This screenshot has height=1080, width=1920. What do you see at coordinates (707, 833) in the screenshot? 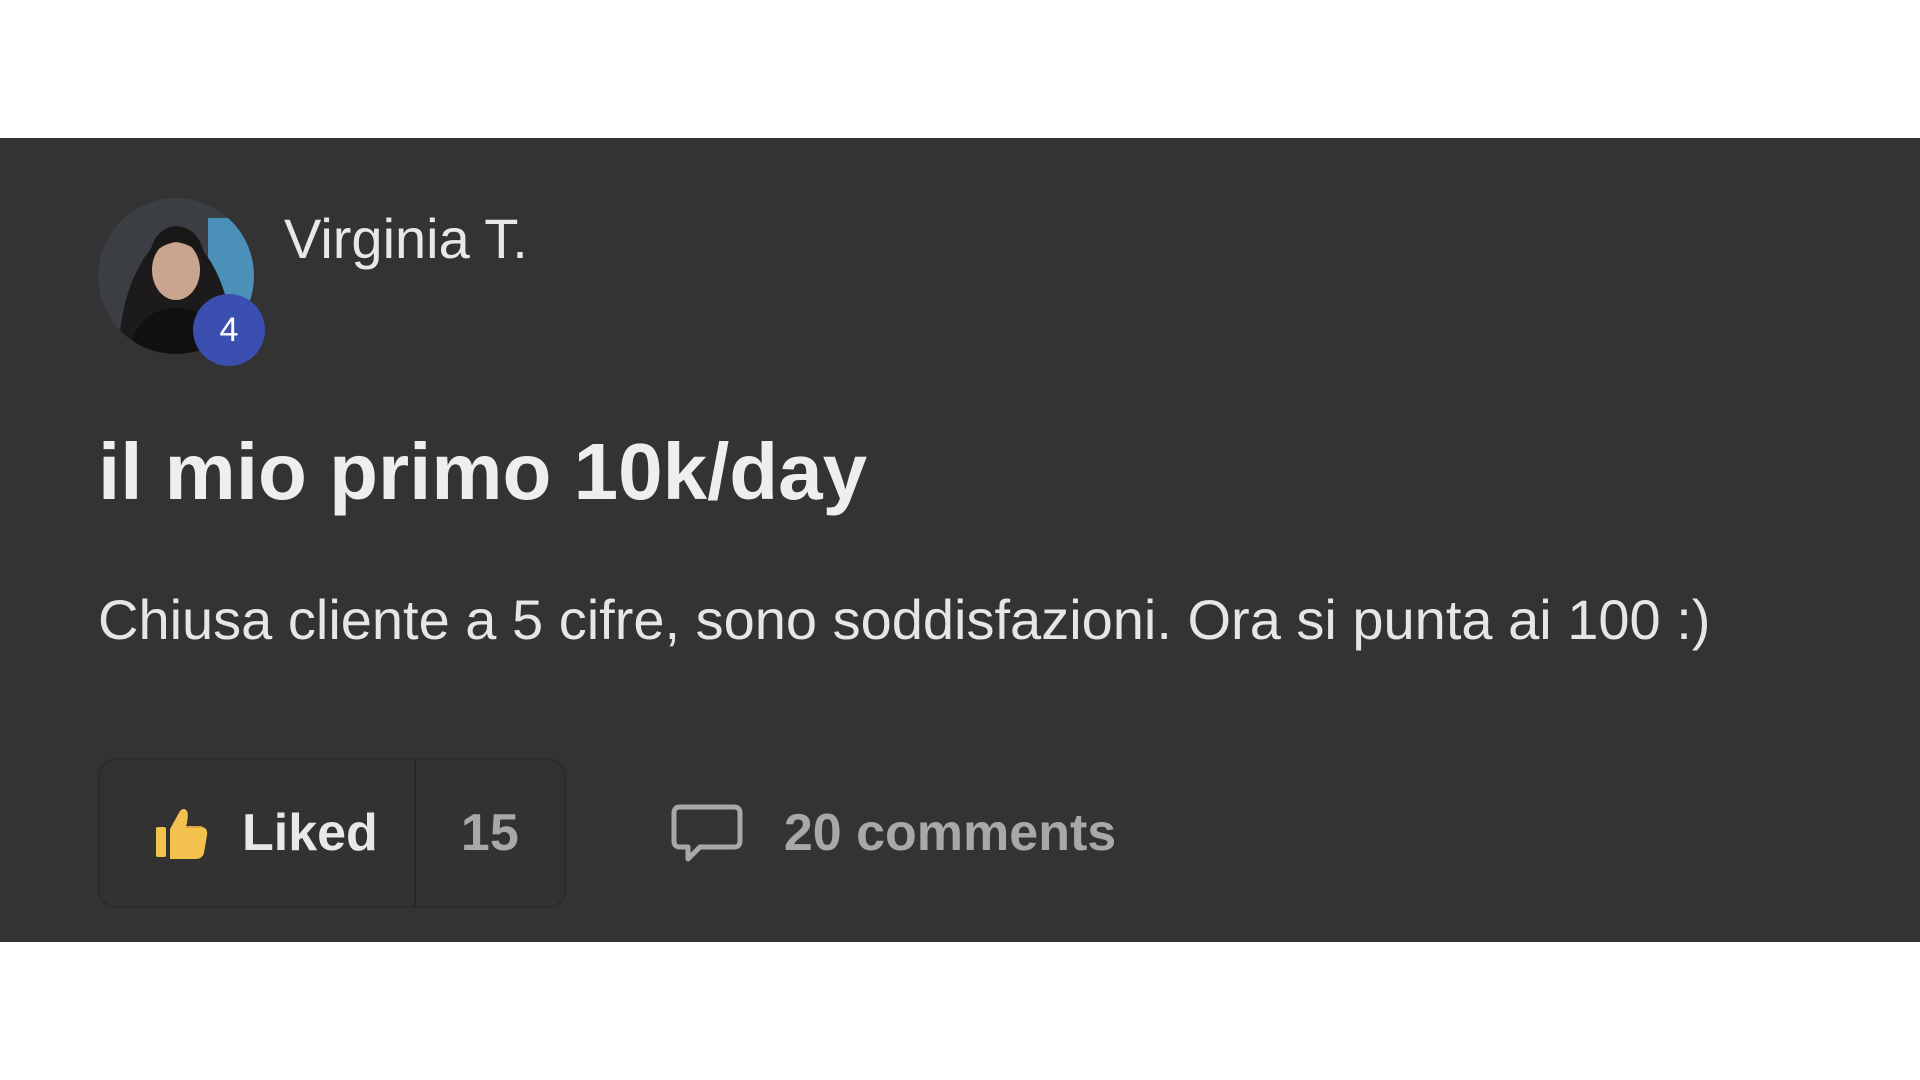
I see `comment-bubble-icon` at bounding box center [707, 833].